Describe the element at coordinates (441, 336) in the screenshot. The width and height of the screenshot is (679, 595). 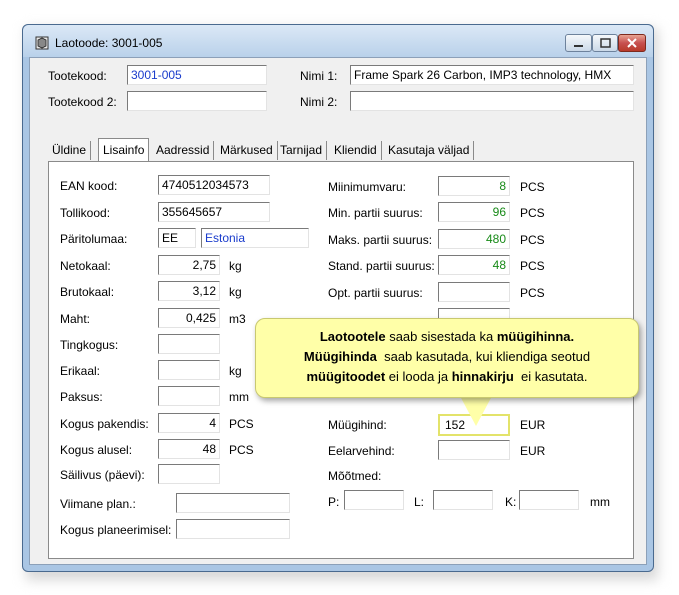
I see `callout-l1b: saab sisestada ka` at that location.